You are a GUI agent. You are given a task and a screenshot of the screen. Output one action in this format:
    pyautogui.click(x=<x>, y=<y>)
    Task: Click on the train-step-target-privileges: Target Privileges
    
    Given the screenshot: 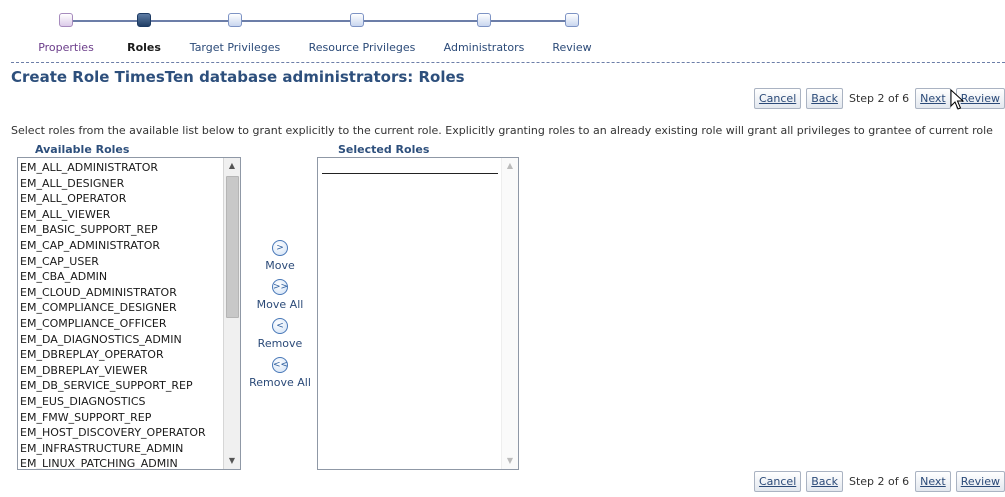 What is the action you would take?
    pyautogui.click(x=235, y=47)
    